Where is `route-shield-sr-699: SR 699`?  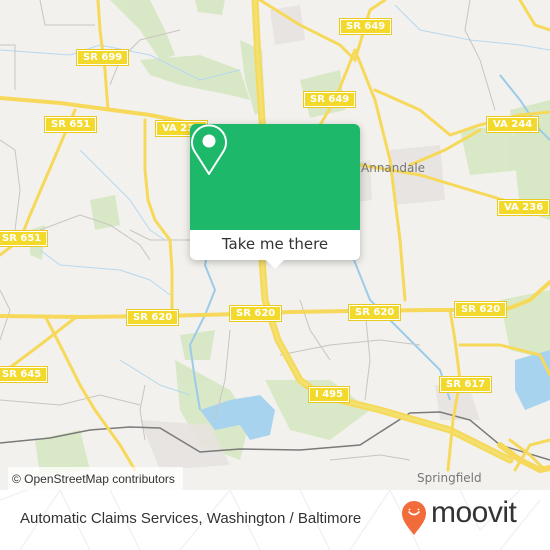 route-shield-sr-699: SR 699 is located at coordinates (102, 57).